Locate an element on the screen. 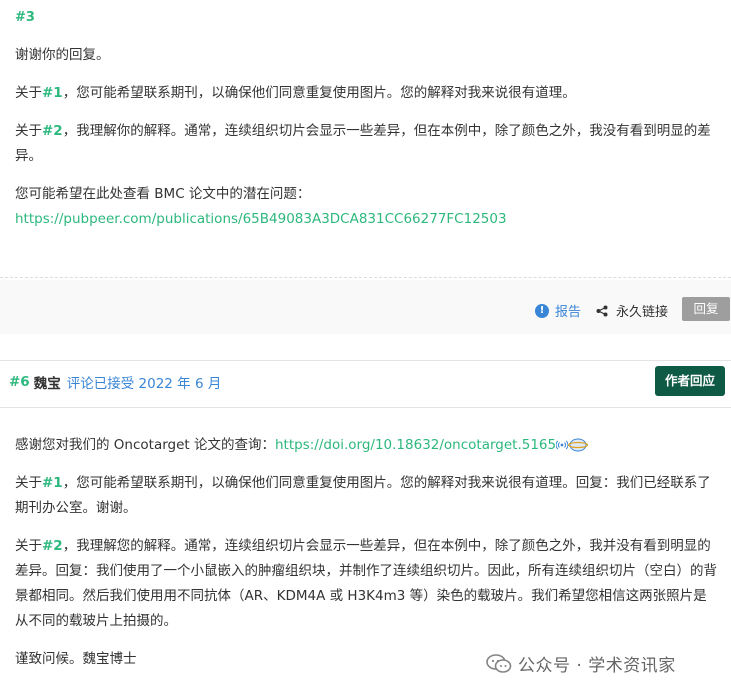 The width and height of the screenshot is (731, 691). pubpeer-orb-icon is located at coordinates (578, 445).